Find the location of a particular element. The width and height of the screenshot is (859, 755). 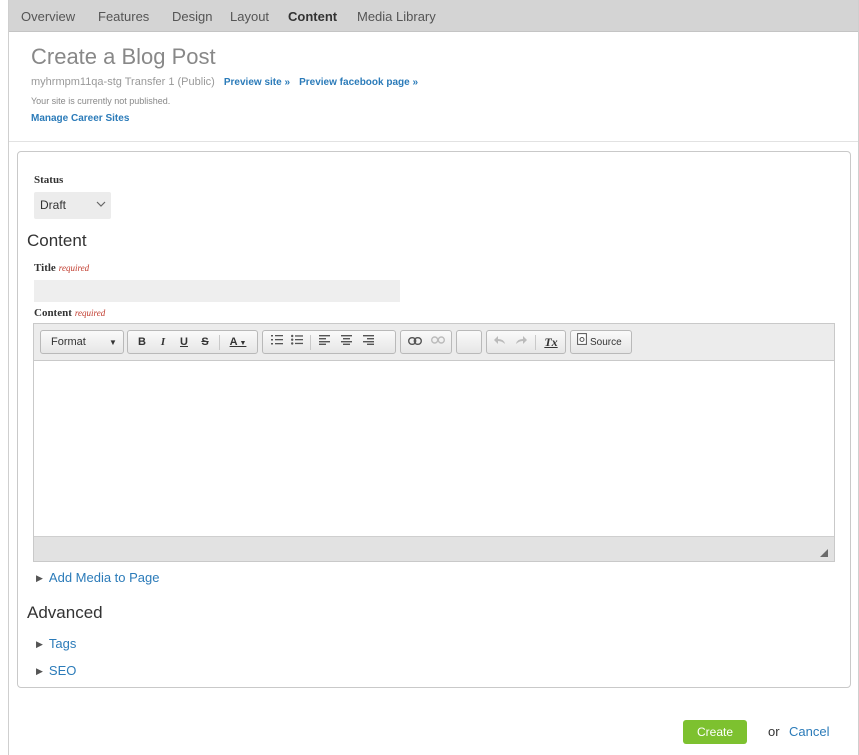

preview-facebook-link: Preview facebook page » is located at coordinates (358, 82).